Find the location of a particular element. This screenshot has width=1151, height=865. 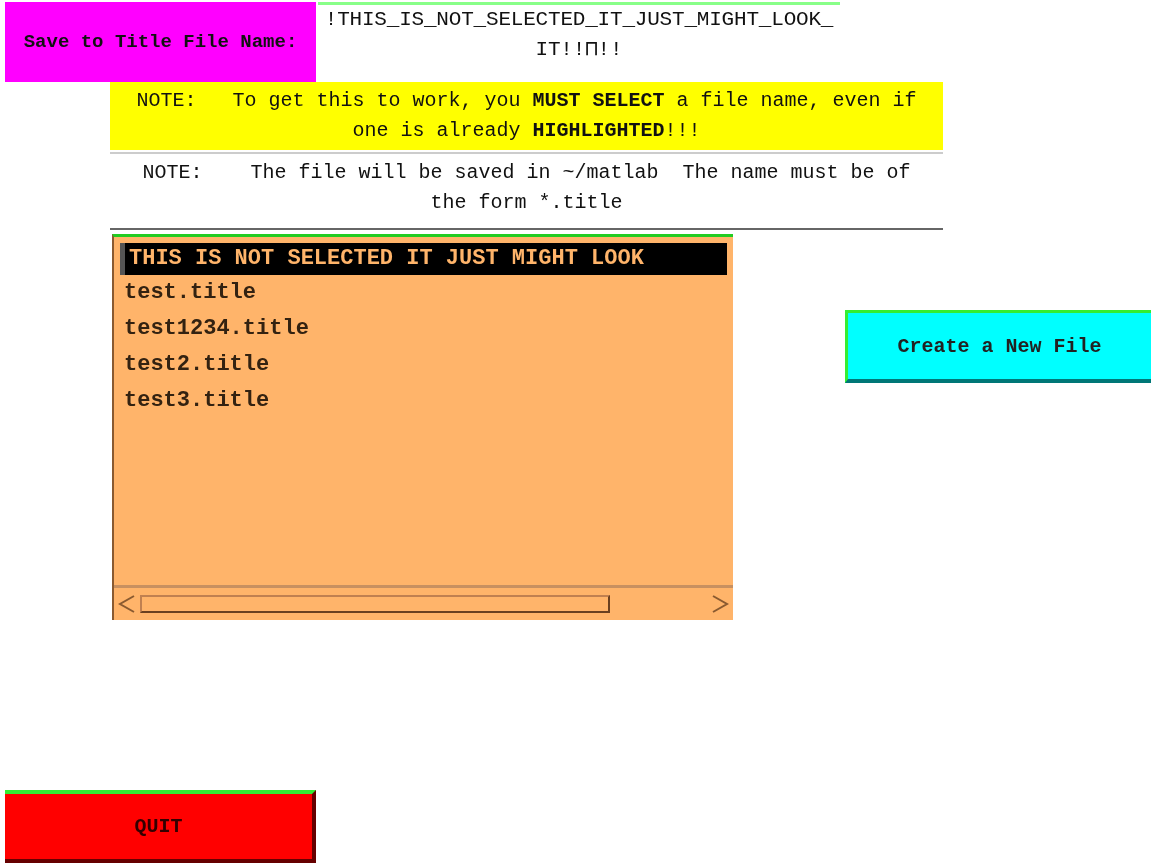

file-list-item: test1234.title is located at coordinates (216, 329).